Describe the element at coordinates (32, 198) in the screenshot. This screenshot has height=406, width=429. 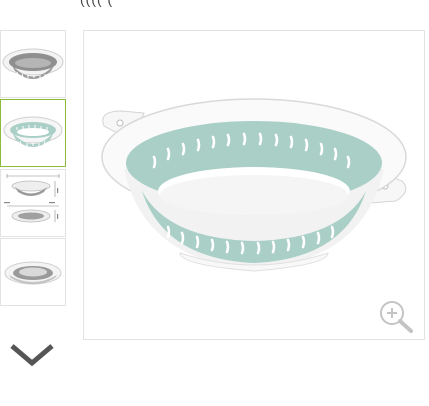
I see `colander-dimensions-icon` at that location.